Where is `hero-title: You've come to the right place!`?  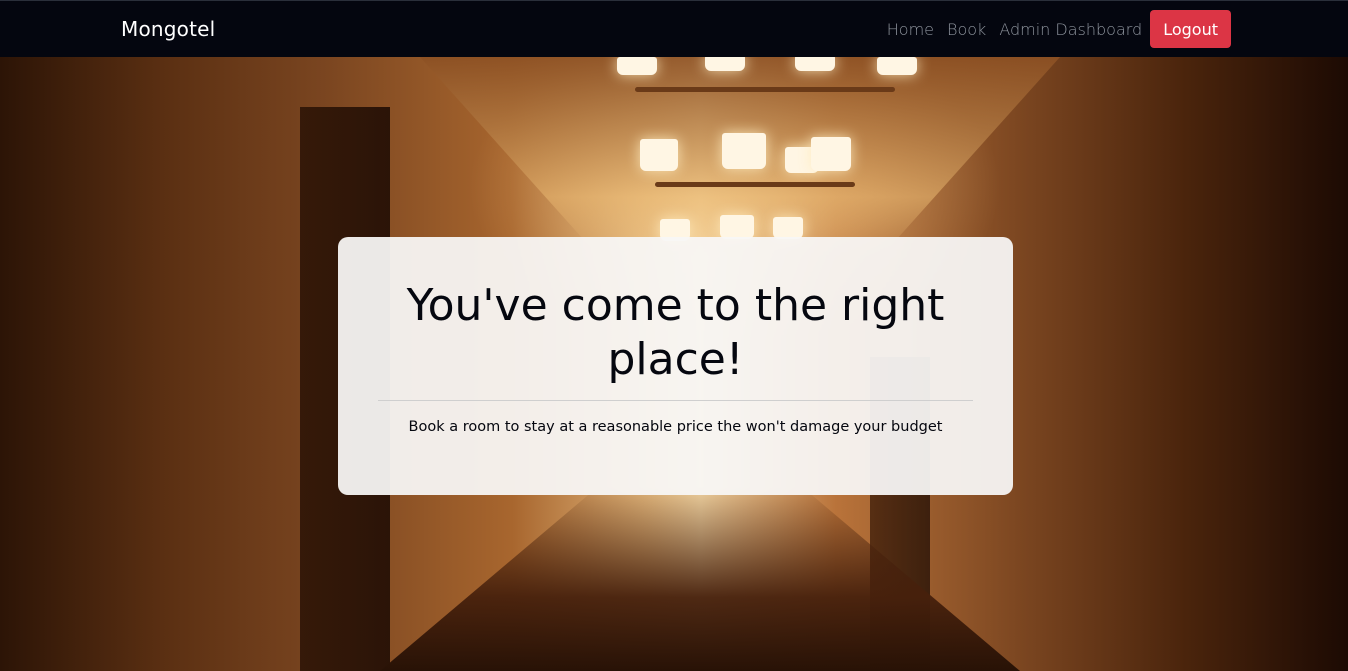 hero-title: You've come to the right place! is located at coordinates (675, 332).